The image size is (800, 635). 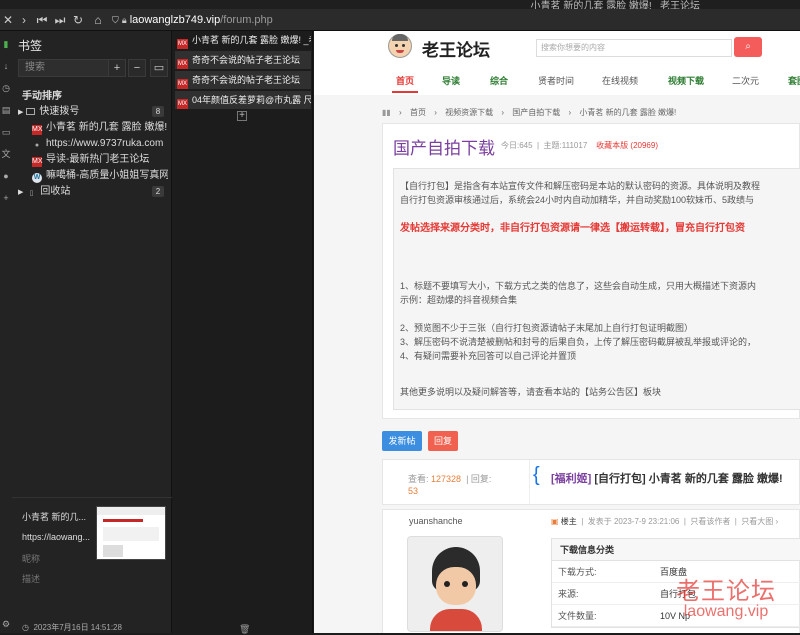 What do you see at coordinates (726, 591) in the screenshot?
I see `watermark-line1: 老王论坛` at bounding box center [726, 591].